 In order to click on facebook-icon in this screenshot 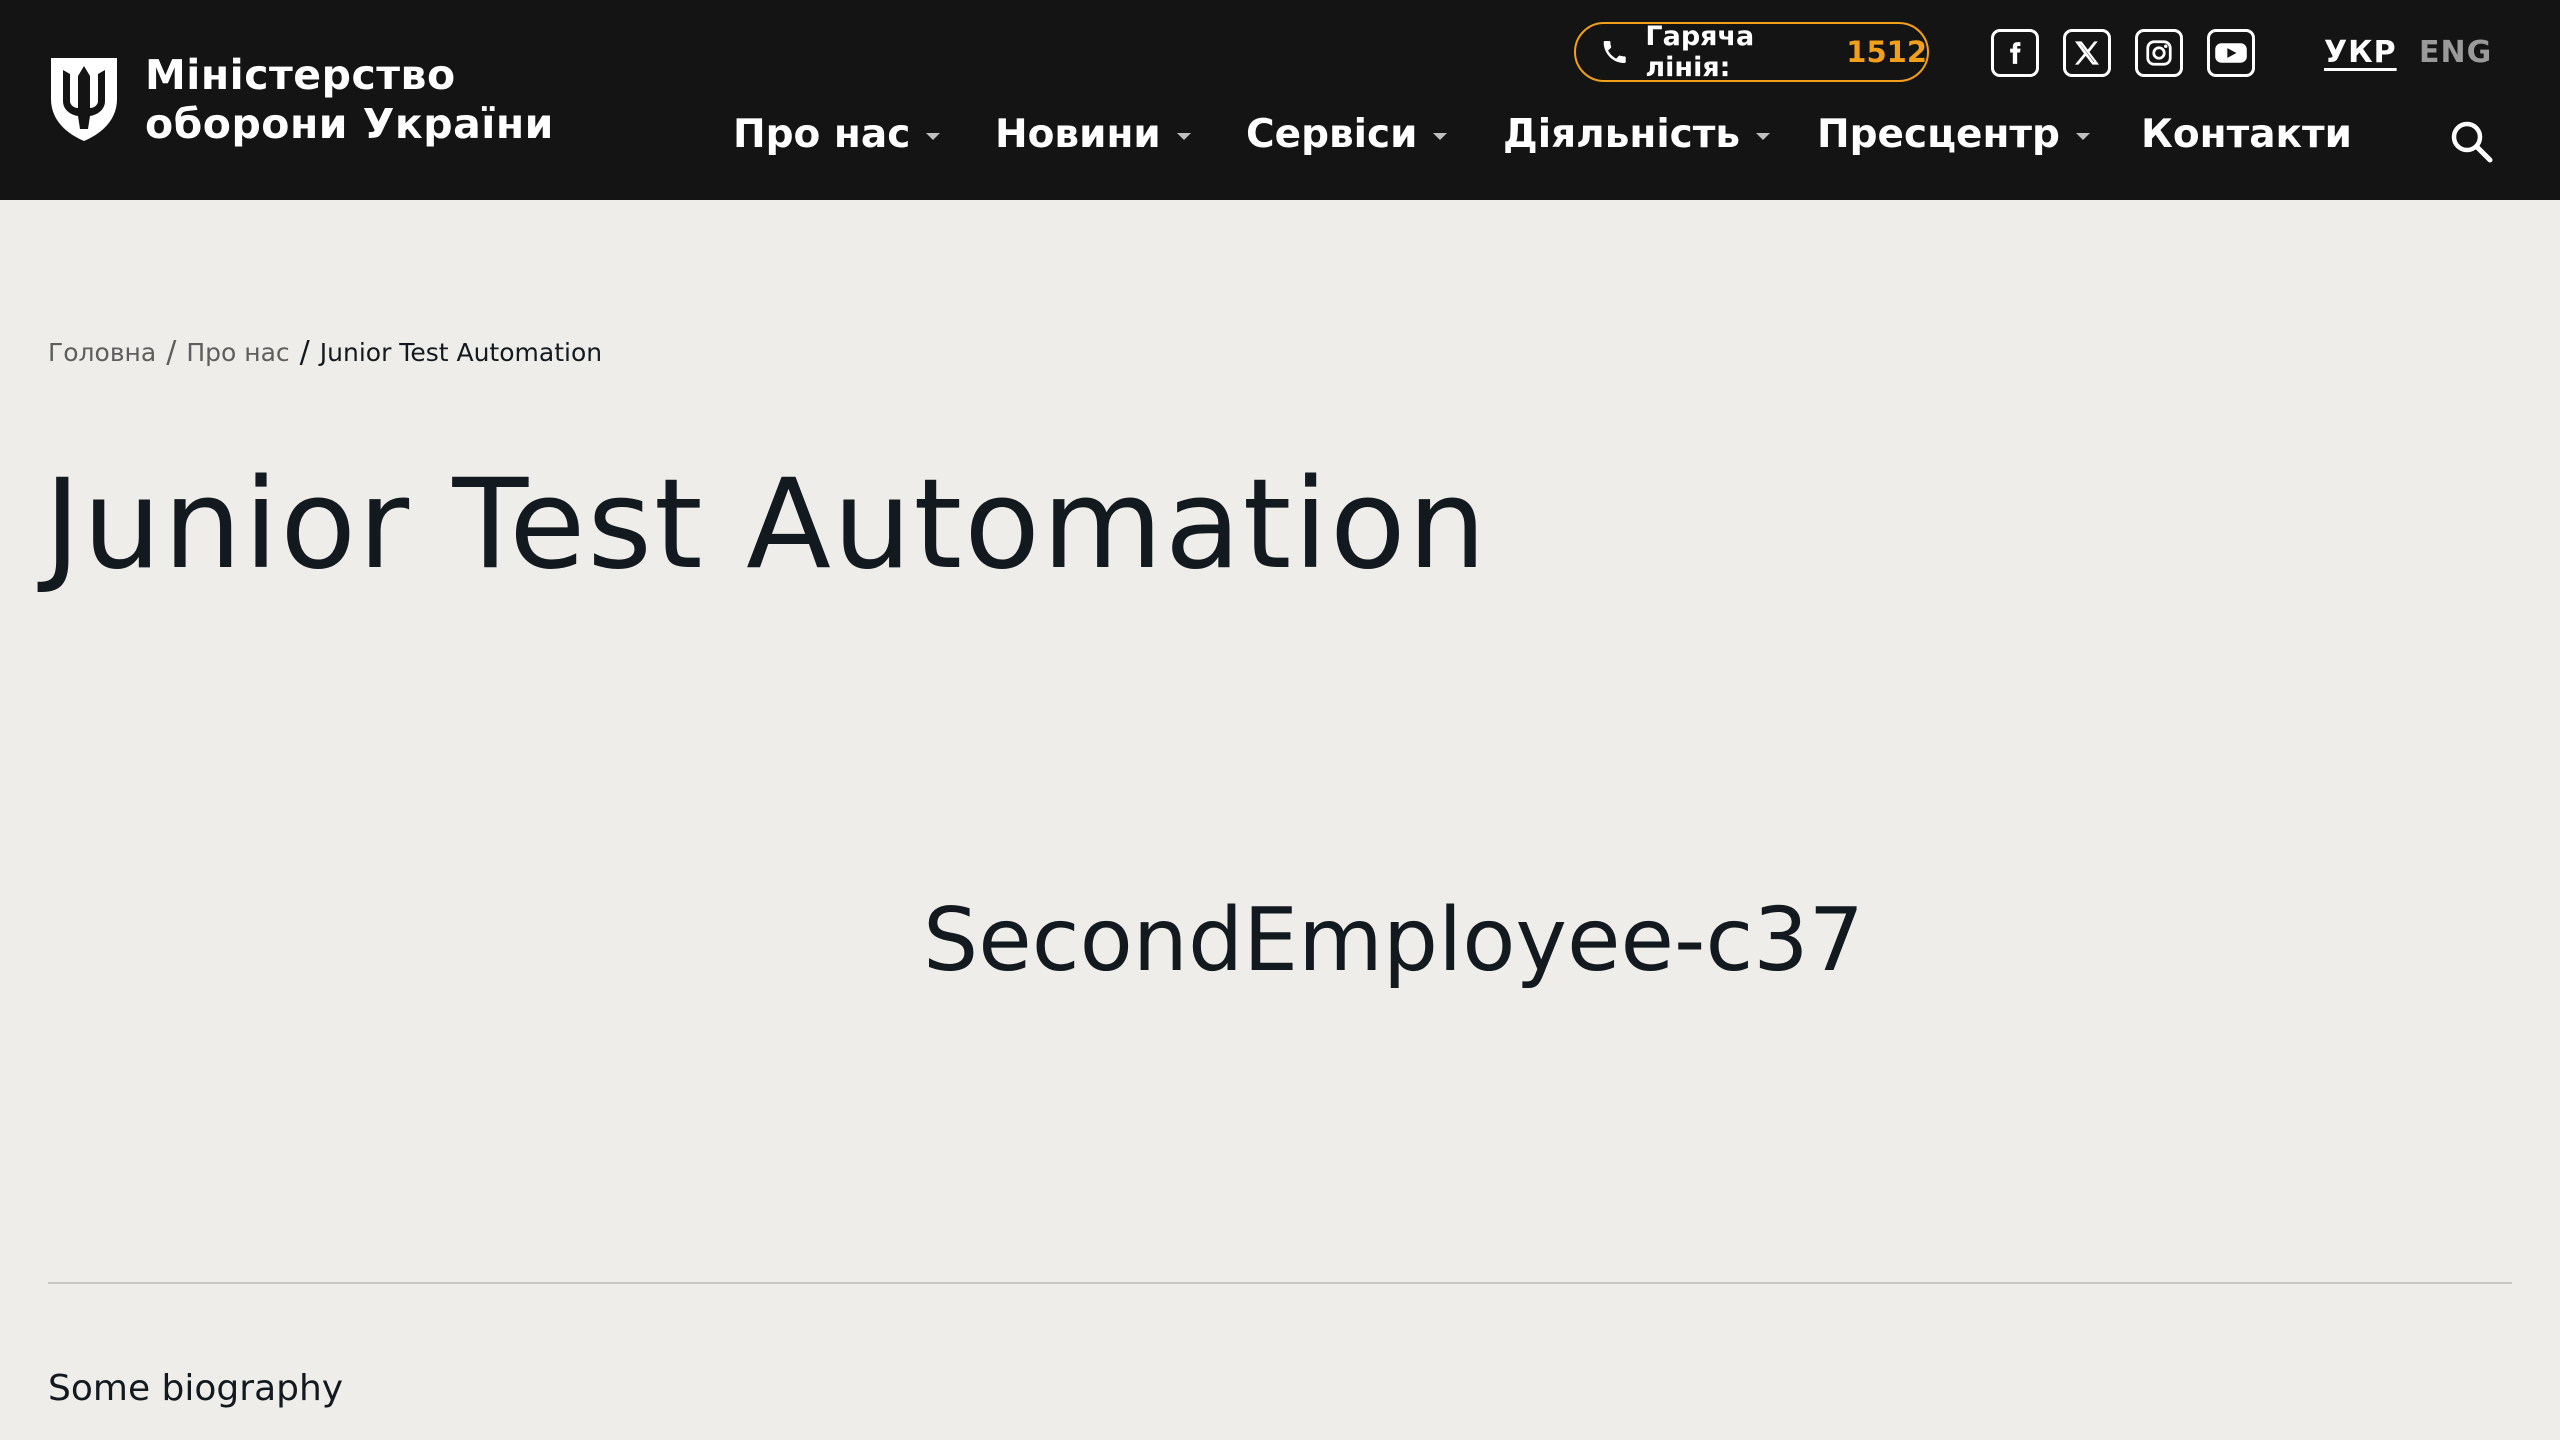, I will do `click(2015, 53)`.